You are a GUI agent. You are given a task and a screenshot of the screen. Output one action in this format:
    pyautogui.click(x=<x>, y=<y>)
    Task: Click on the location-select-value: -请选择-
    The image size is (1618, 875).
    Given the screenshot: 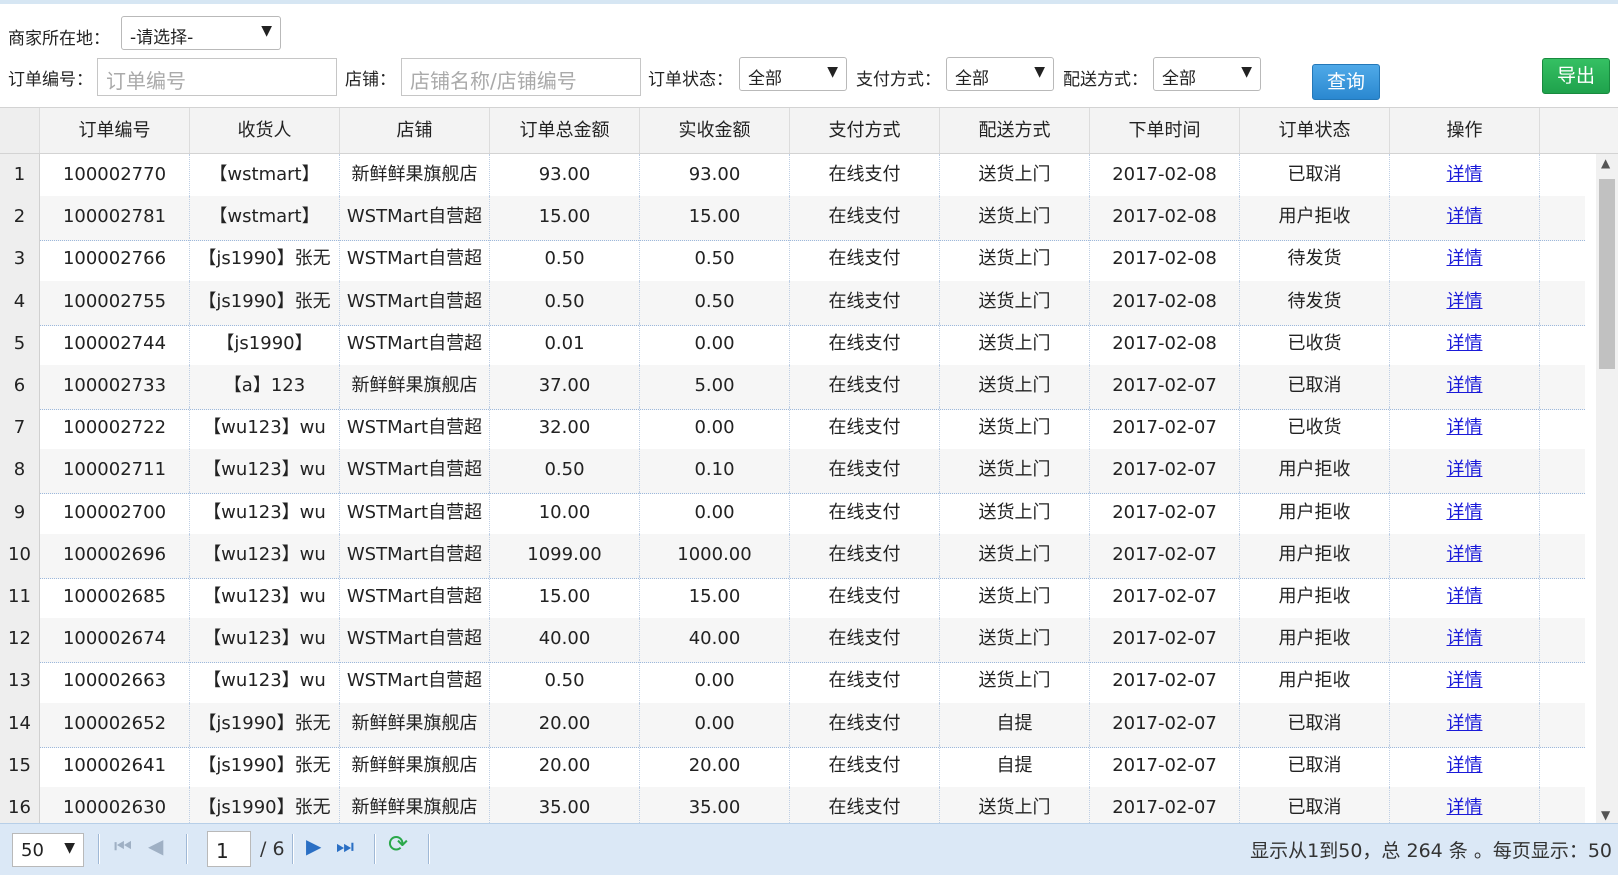 What is the action you would take?
    pyautogui.click(x=162, y=38)
    